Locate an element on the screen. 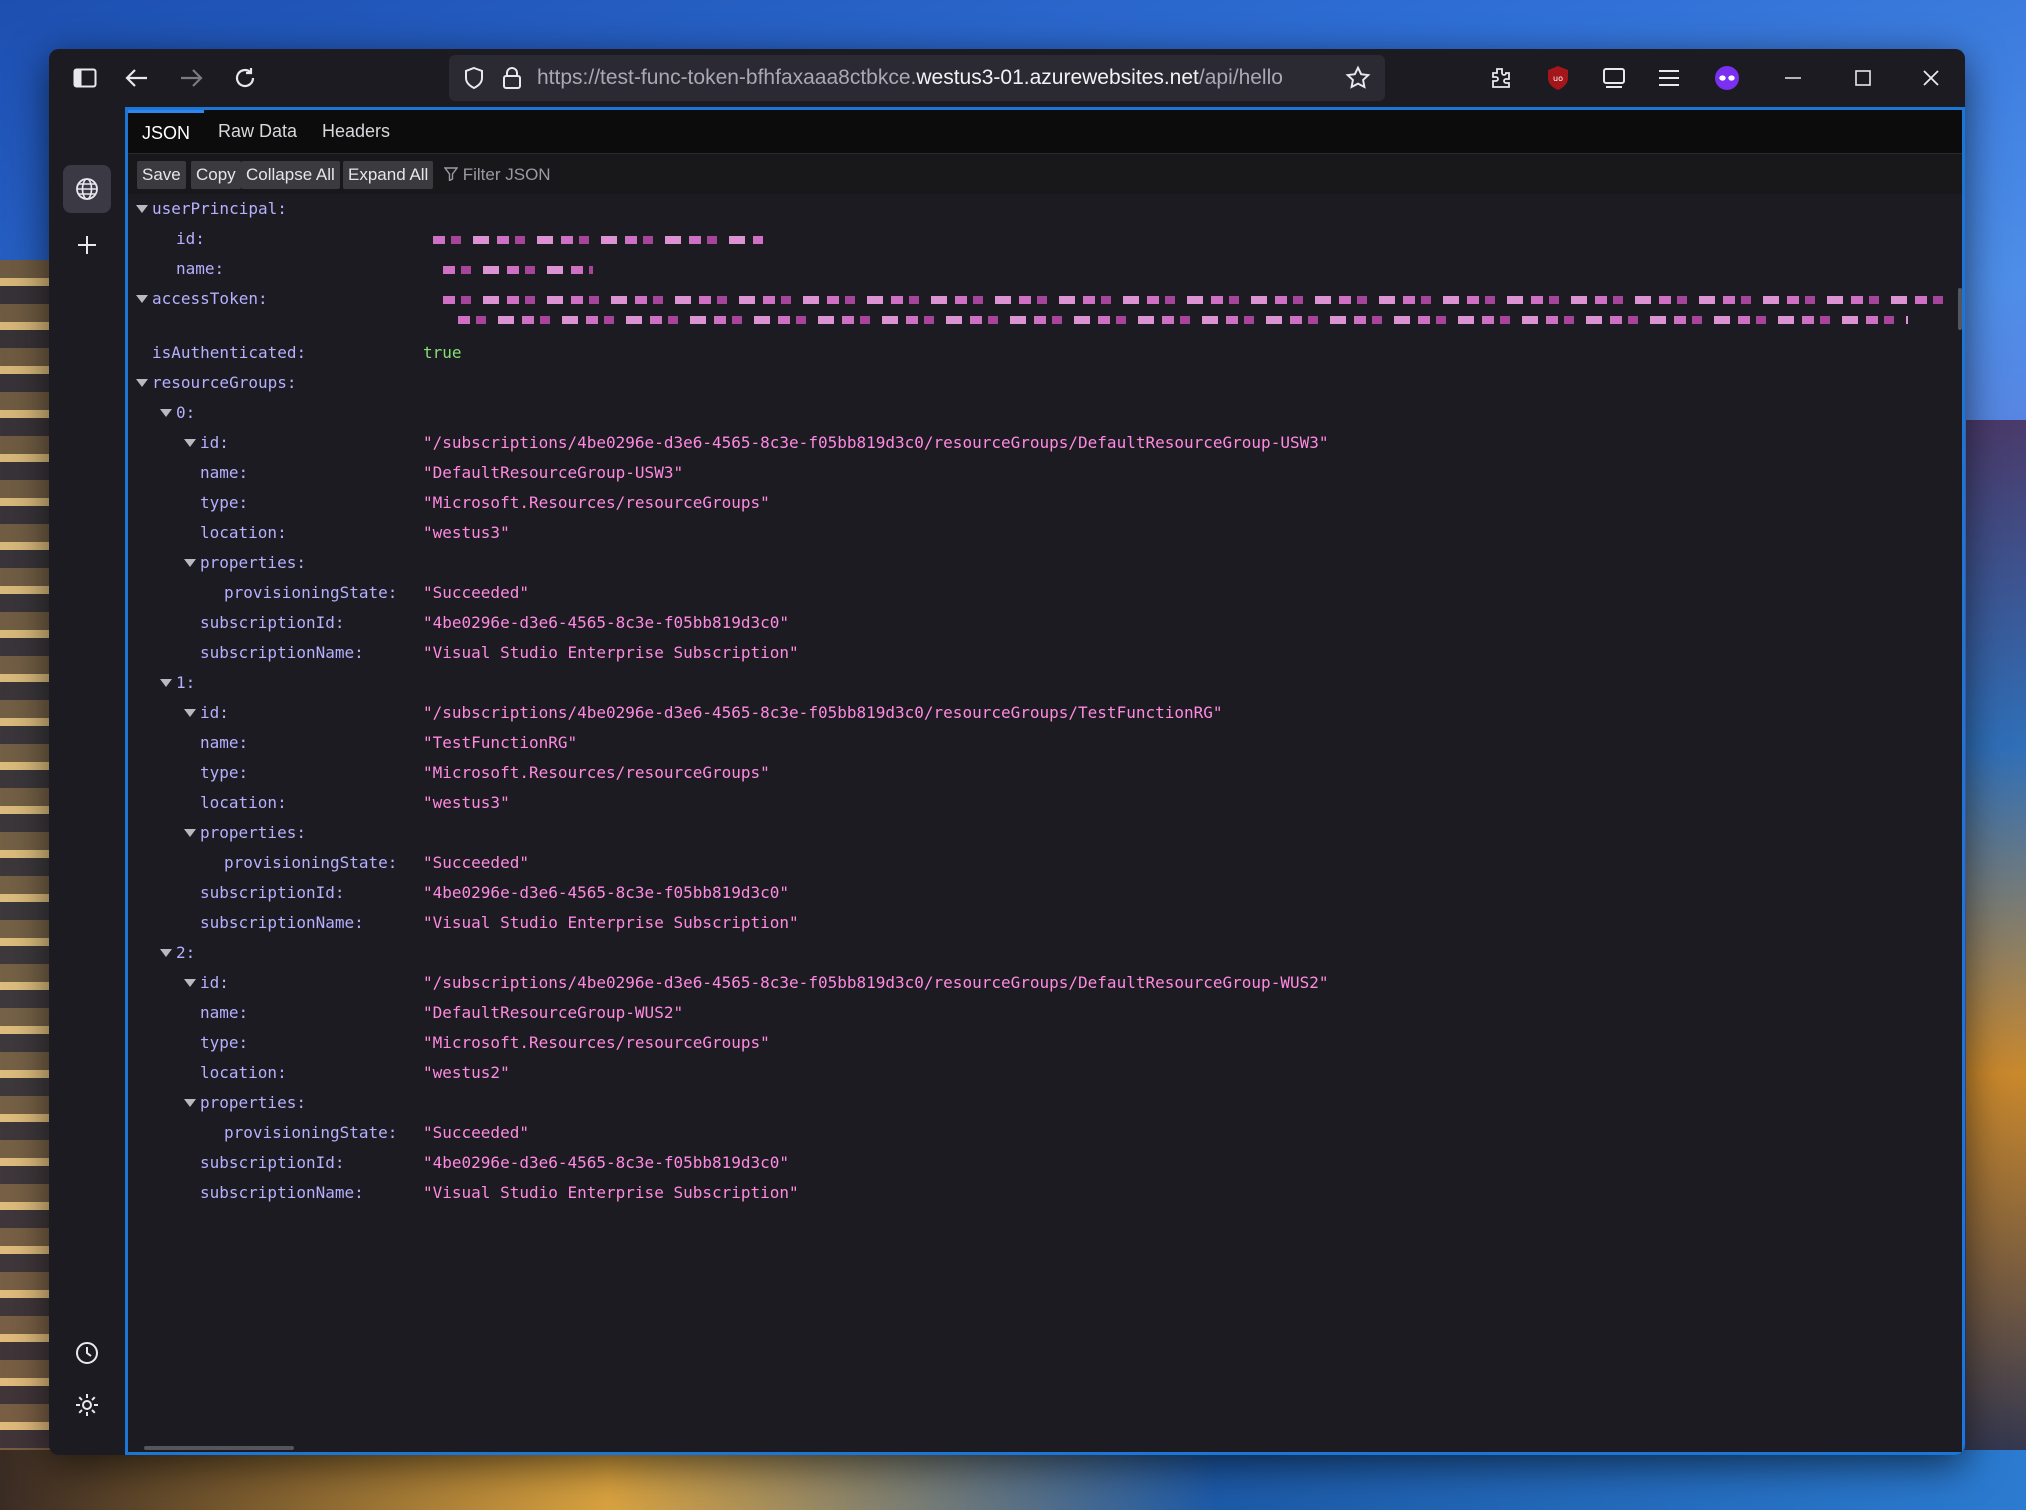 The width and height of the screenshot is (2026, 1510). json-row-isauthenticated: isAuthenticated: true is located at coordinates (1045, 353).